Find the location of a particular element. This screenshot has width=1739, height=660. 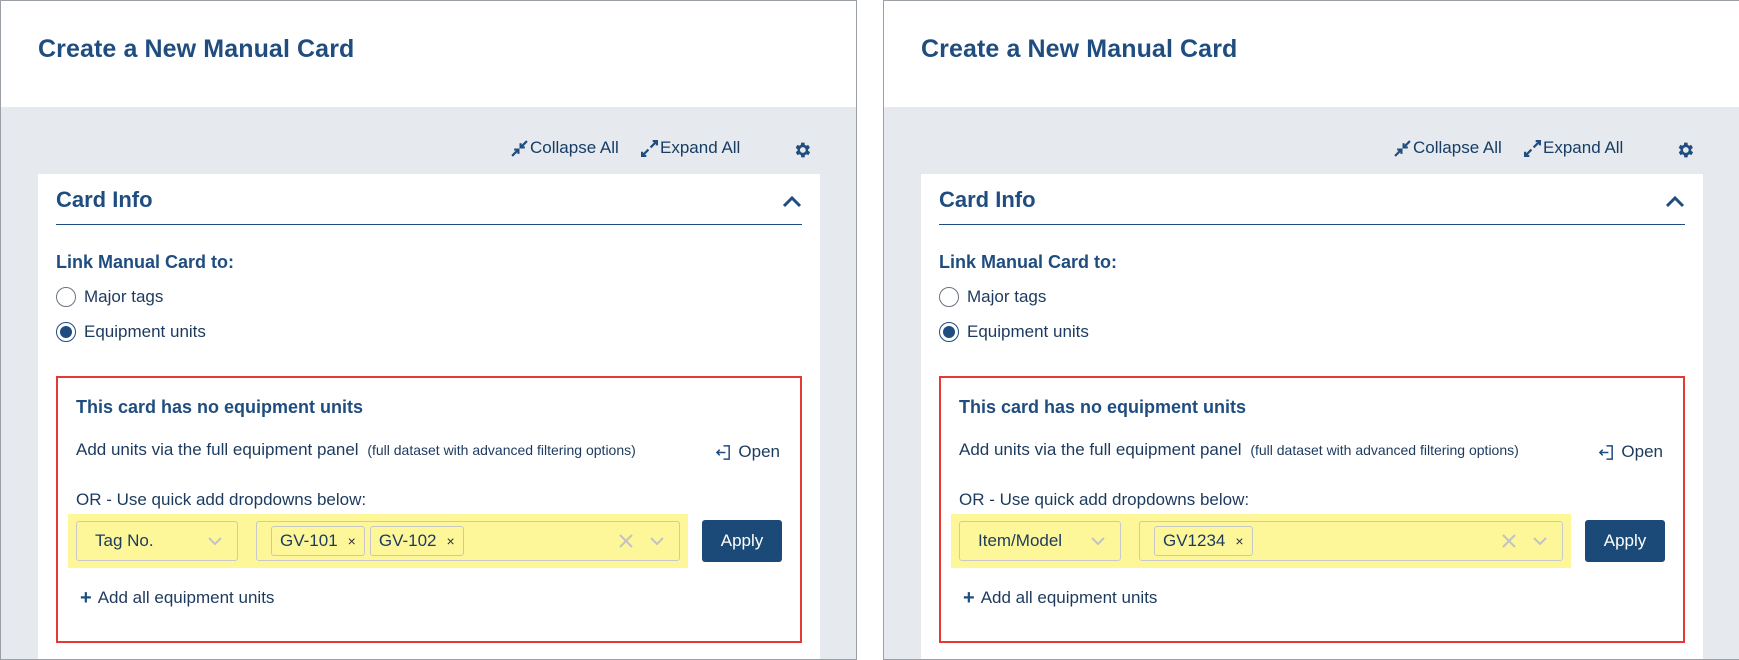

field-type-select: Tag No. is located at coordinates (157, 541).